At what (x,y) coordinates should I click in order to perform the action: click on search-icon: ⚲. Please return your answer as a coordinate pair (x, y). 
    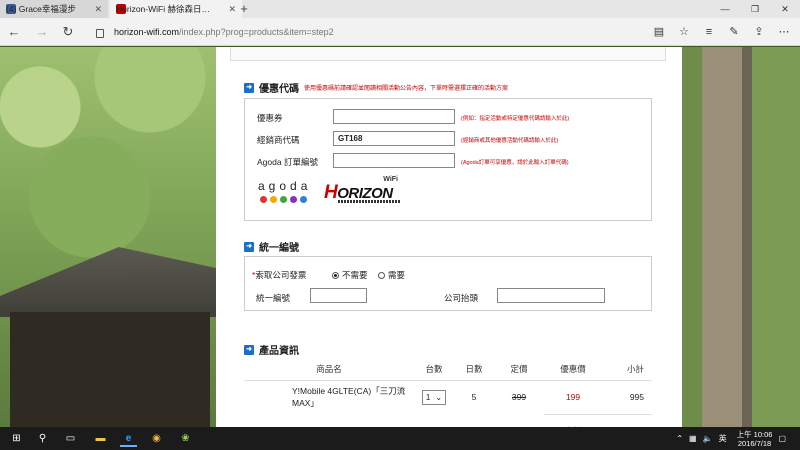
    Looking at the image, I should click on (42, 438).